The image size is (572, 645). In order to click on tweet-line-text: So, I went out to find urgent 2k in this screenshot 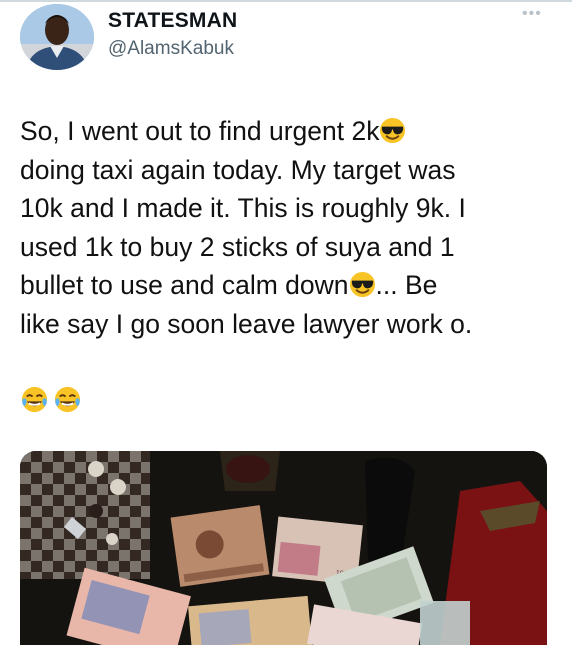, I will do `click(200, 131)`.